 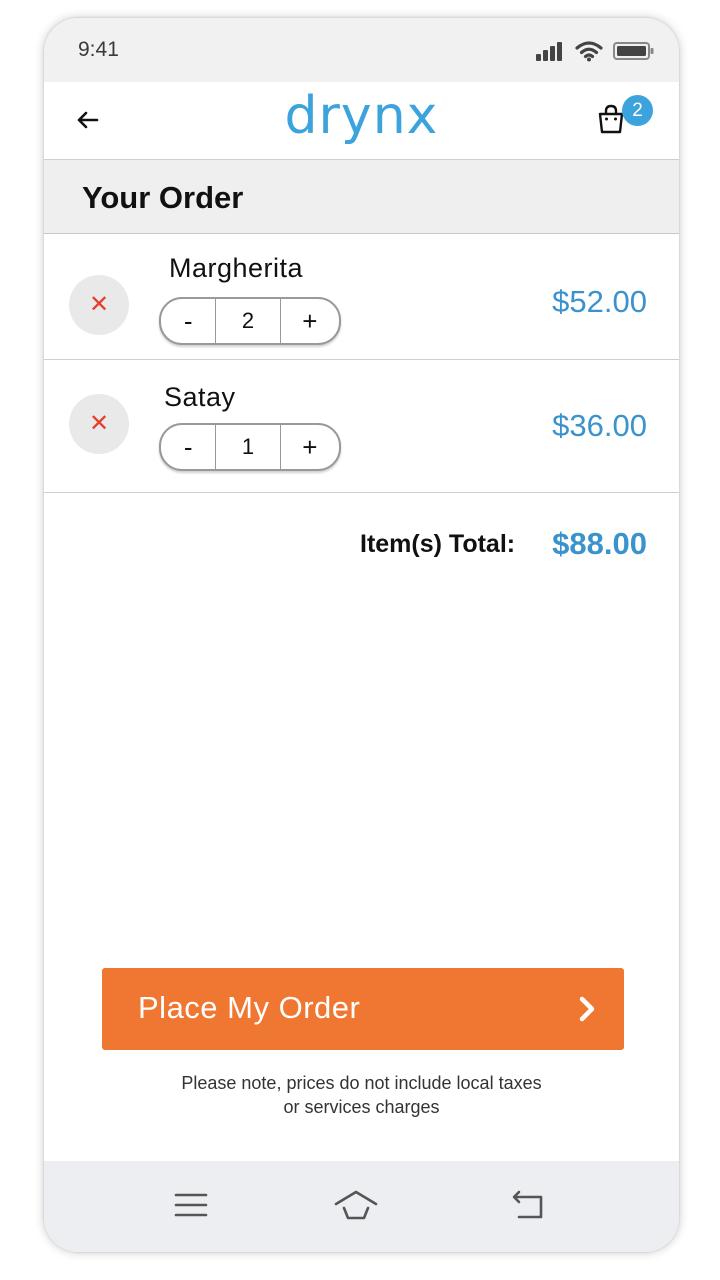 What do you see at coordinates (599, 301) in the screenshot?
I see `item-price: $52.00` at bounding box center [599, 301].